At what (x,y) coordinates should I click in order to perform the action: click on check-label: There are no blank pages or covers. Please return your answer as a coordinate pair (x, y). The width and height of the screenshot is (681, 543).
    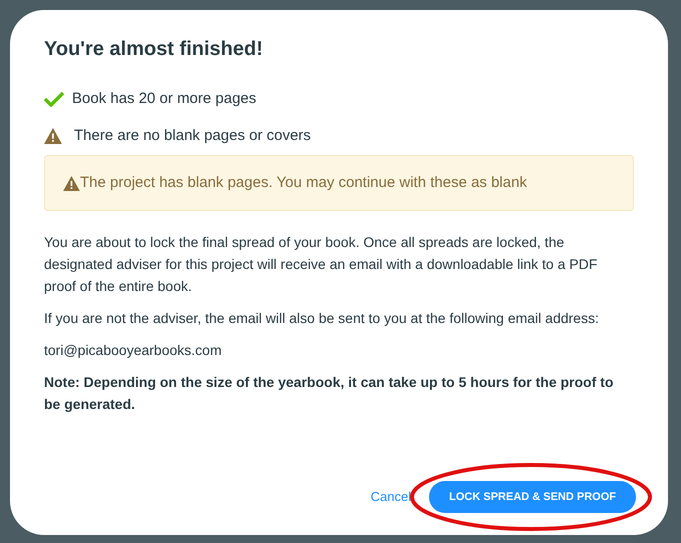
    Looking at the image, I should click on (192, 136).